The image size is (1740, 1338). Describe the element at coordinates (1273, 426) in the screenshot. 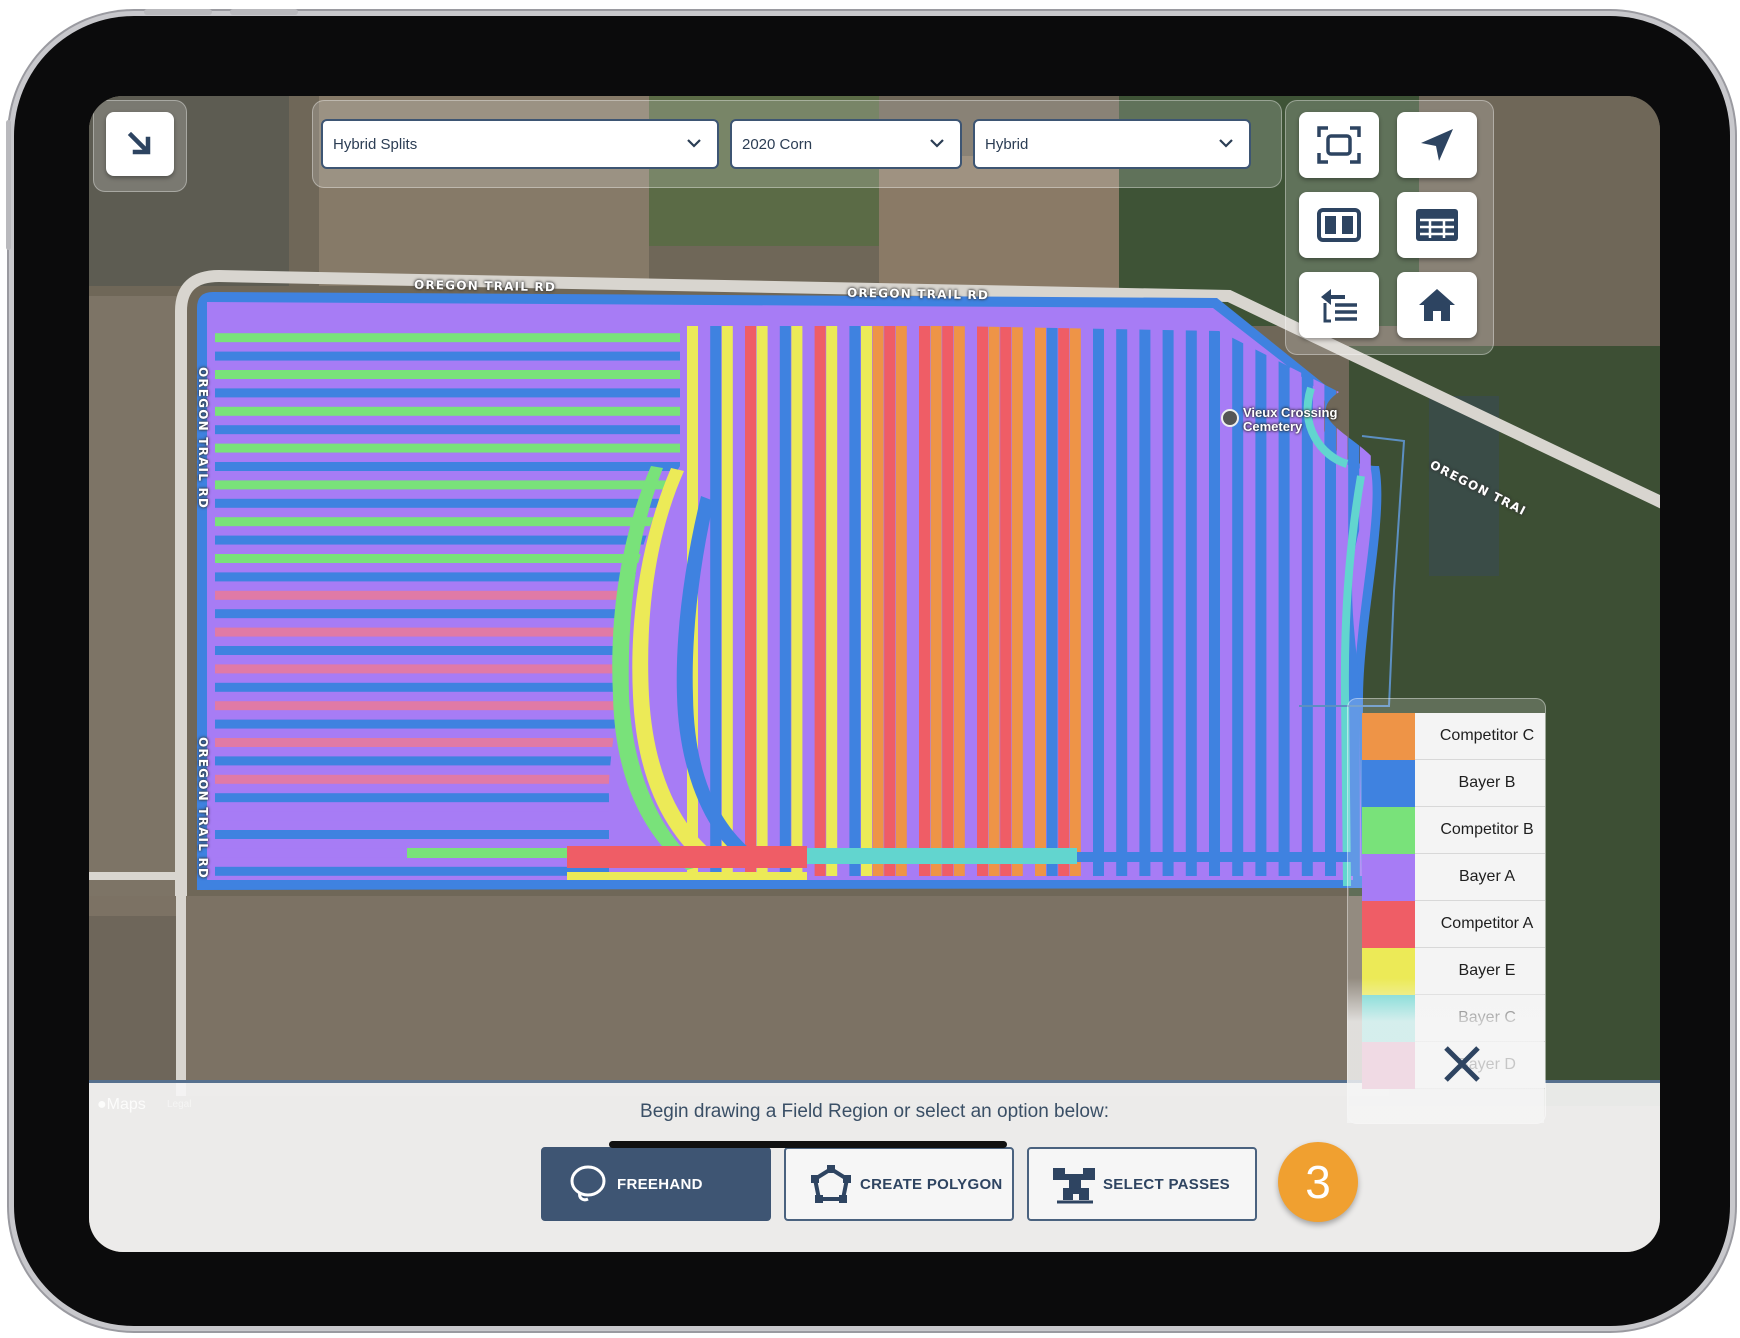

I see `poi-name-line2: Cemetery` at that location.